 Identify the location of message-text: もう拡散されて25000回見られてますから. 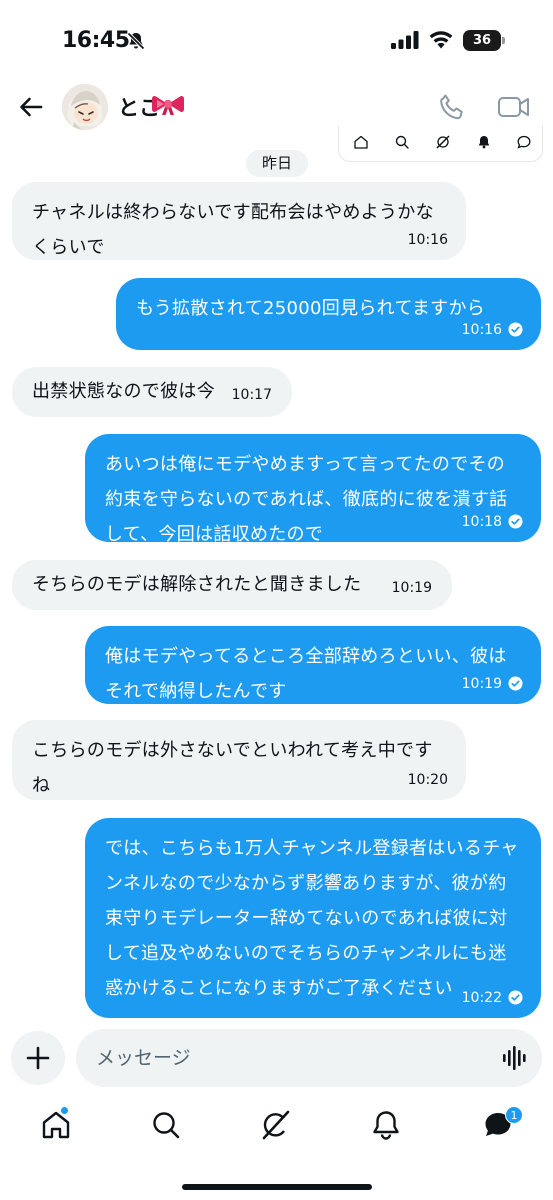
(311, 308).